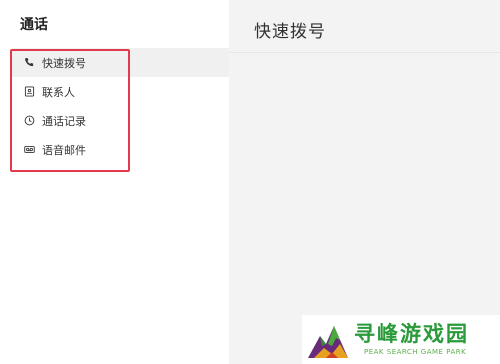  What do you see at coordinates (29, 121) in the screenshot?
I see `clock-icon` at bounding box center [29, 121].